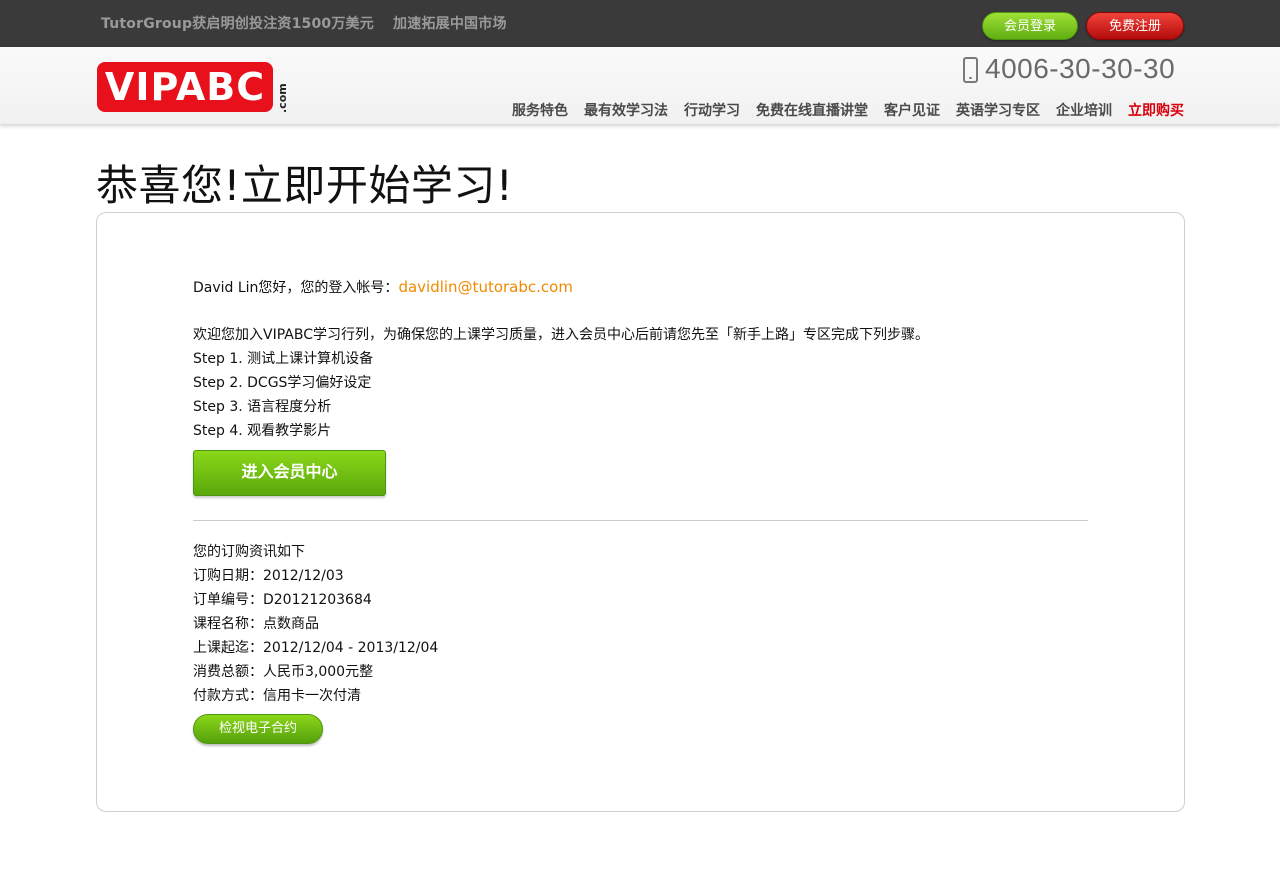 The height and width of the screenshot is (870, 1280). I want to click on nav-service-features: 服务特色, so click(540, 110).